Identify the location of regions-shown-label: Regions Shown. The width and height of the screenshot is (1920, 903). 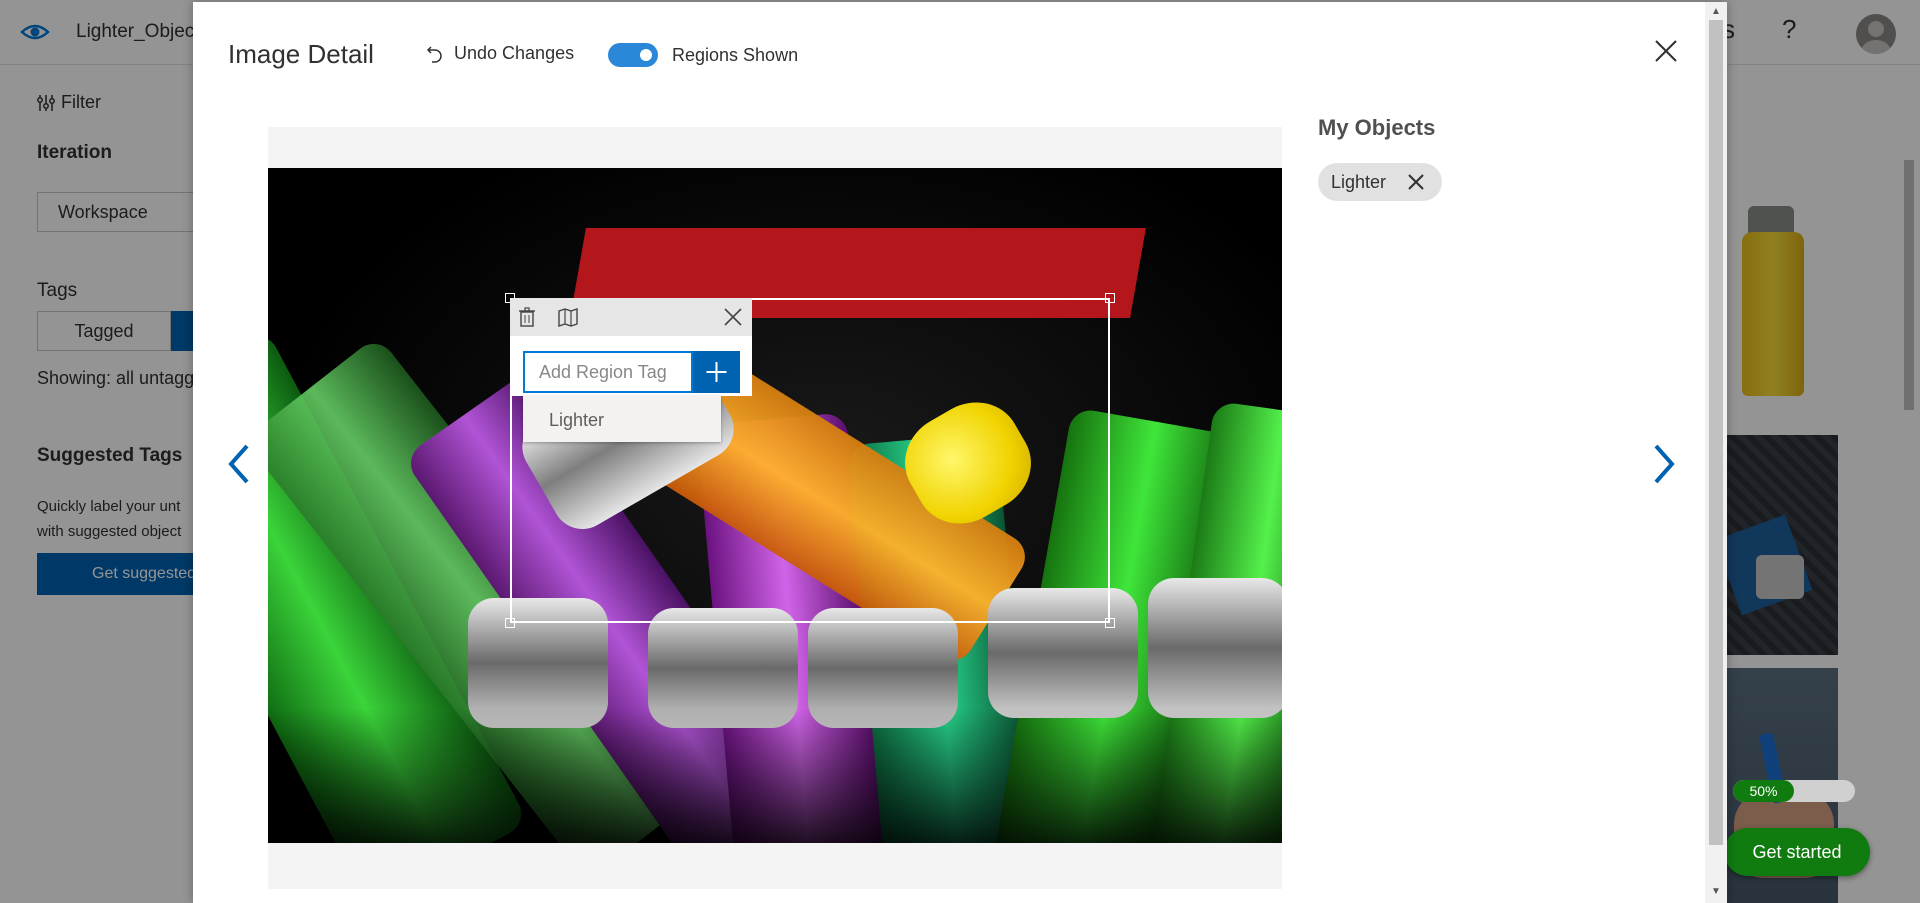
(735, 55).